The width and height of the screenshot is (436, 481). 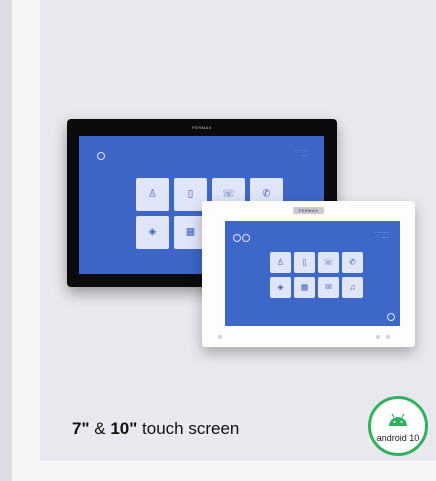 What do you see at coordinates (304, 262) in the screenshot?
I see `door-icon: ▯` at bounding box center [304, 262].